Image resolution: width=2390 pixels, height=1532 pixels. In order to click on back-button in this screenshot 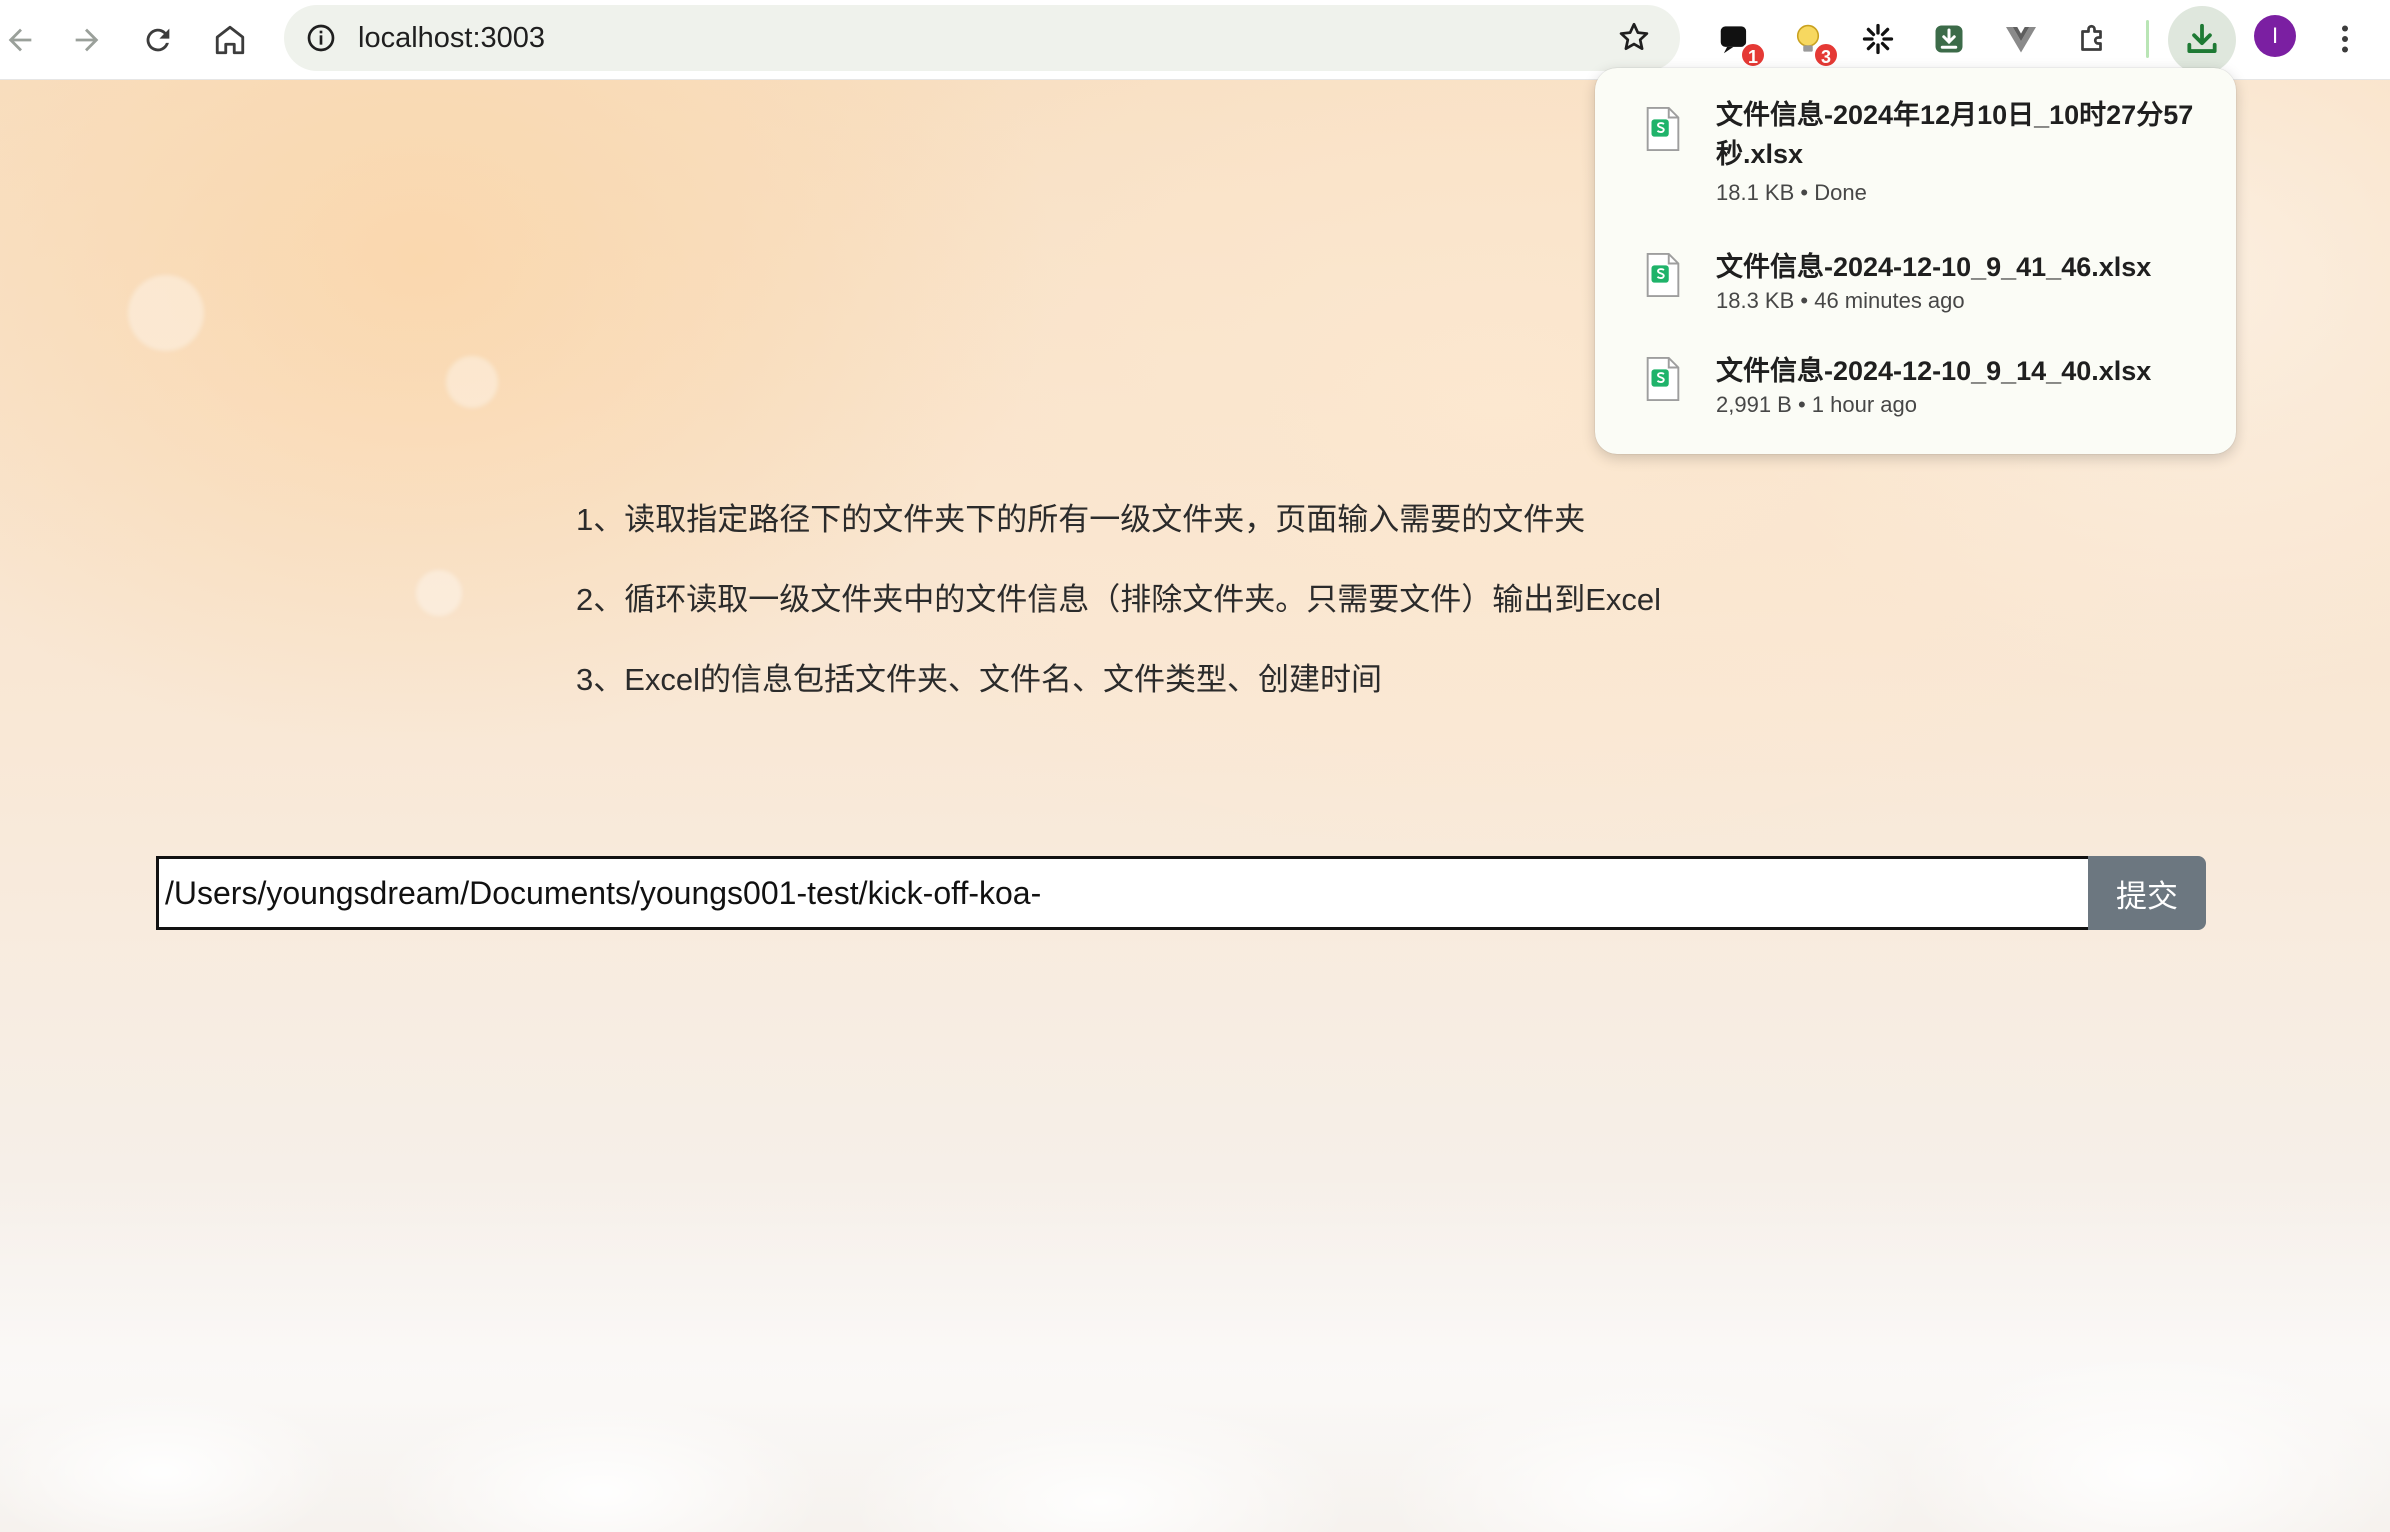, I will do `click(25, 40)`.